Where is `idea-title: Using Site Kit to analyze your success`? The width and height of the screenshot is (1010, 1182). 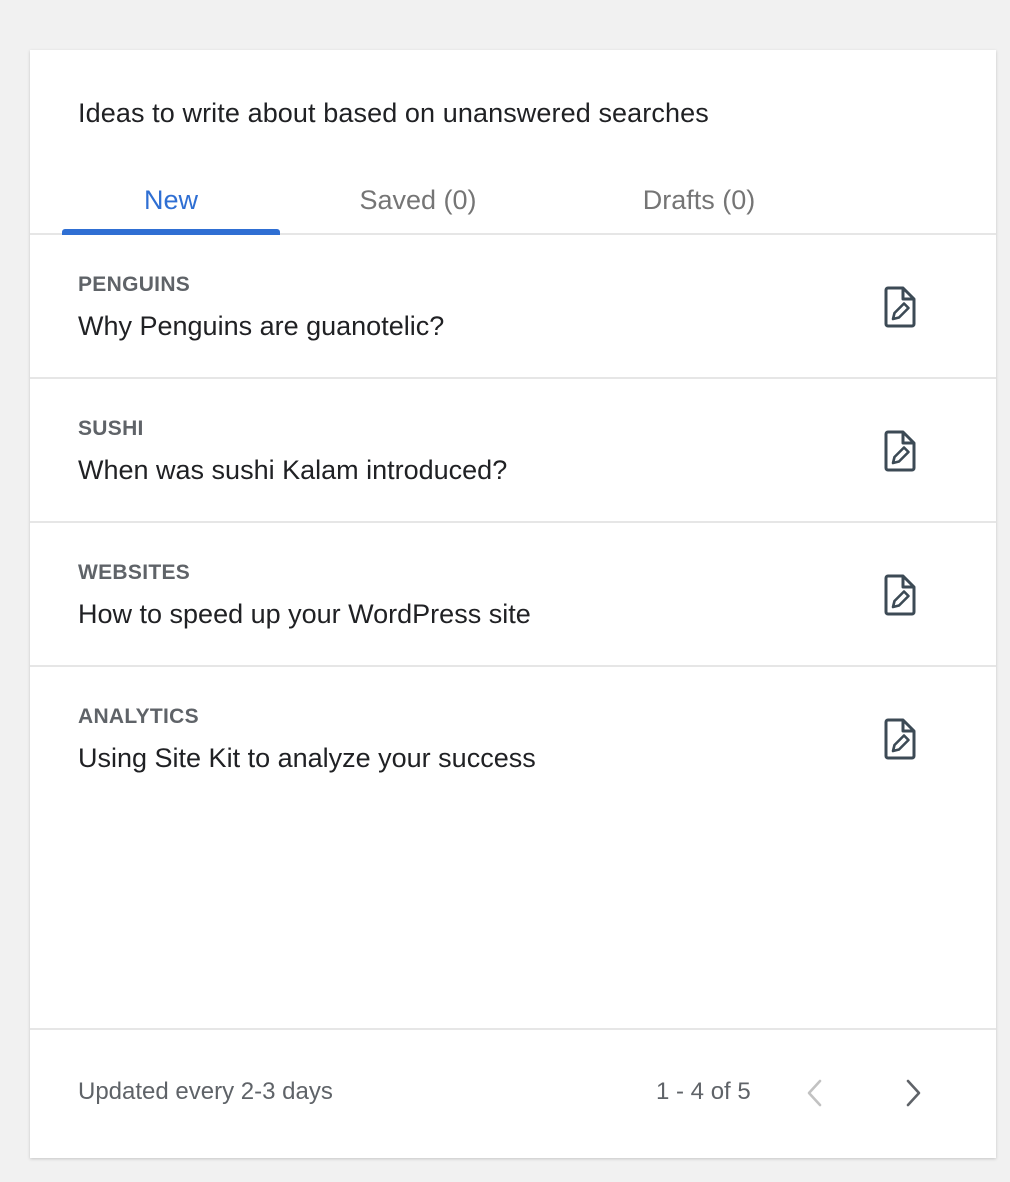
idea-title: Using Site Kit to analyze your success is located at coordinates (307, 758).